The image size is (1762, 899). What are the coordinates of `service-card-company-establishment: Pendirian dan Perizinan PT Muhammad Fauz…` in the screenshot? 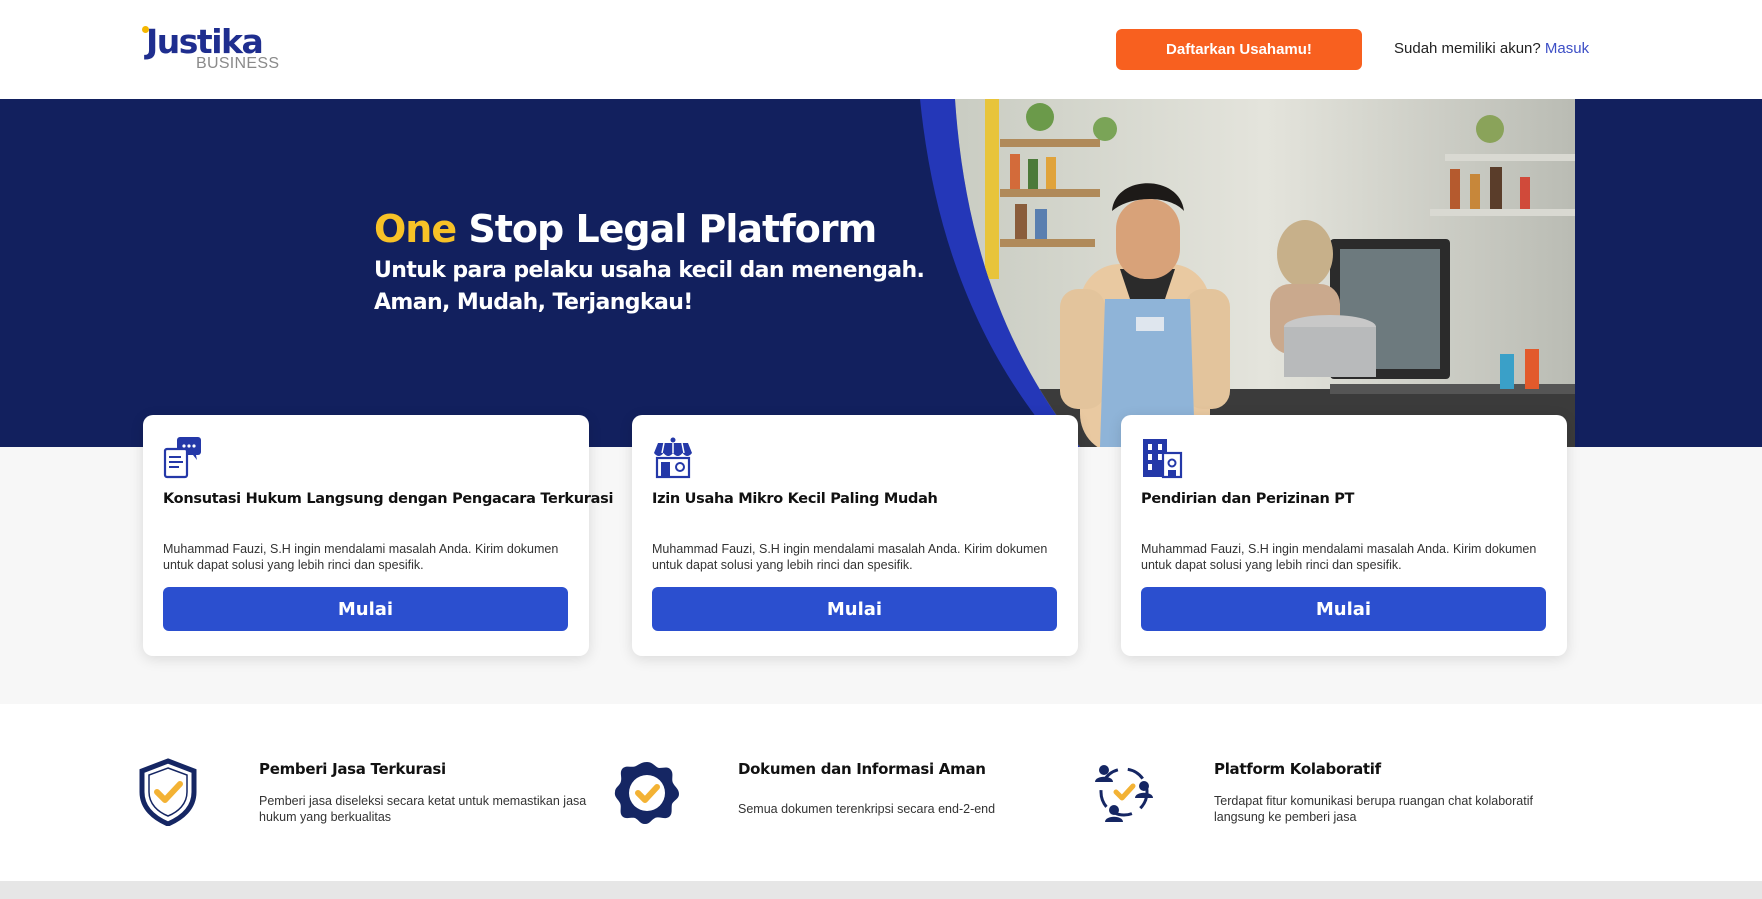 It's located at (1344, 535).